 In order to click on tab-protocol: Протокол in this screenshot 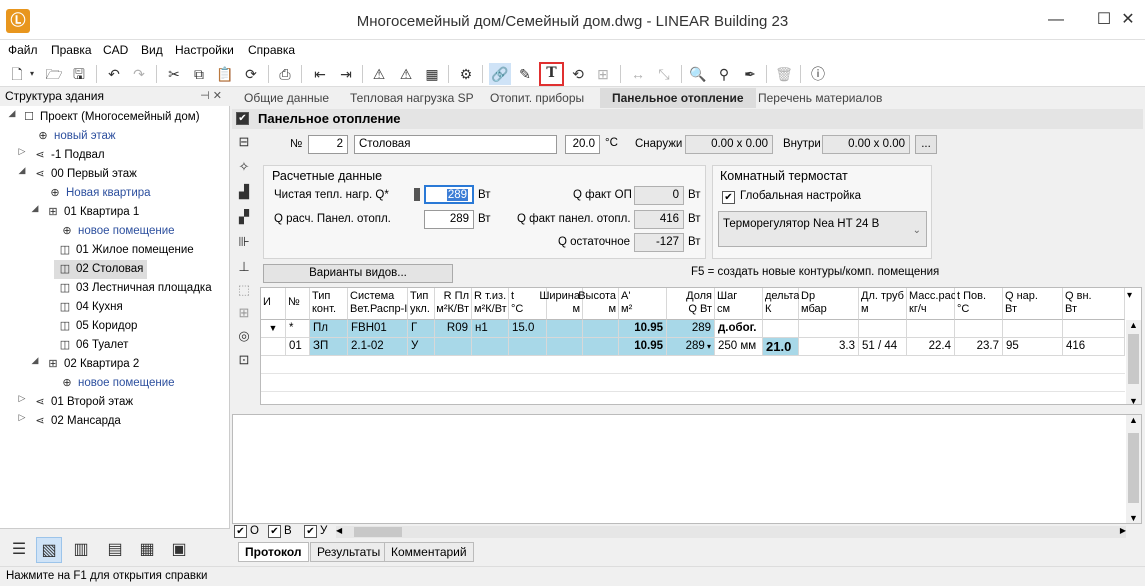, I will do `click(273, 552)`.